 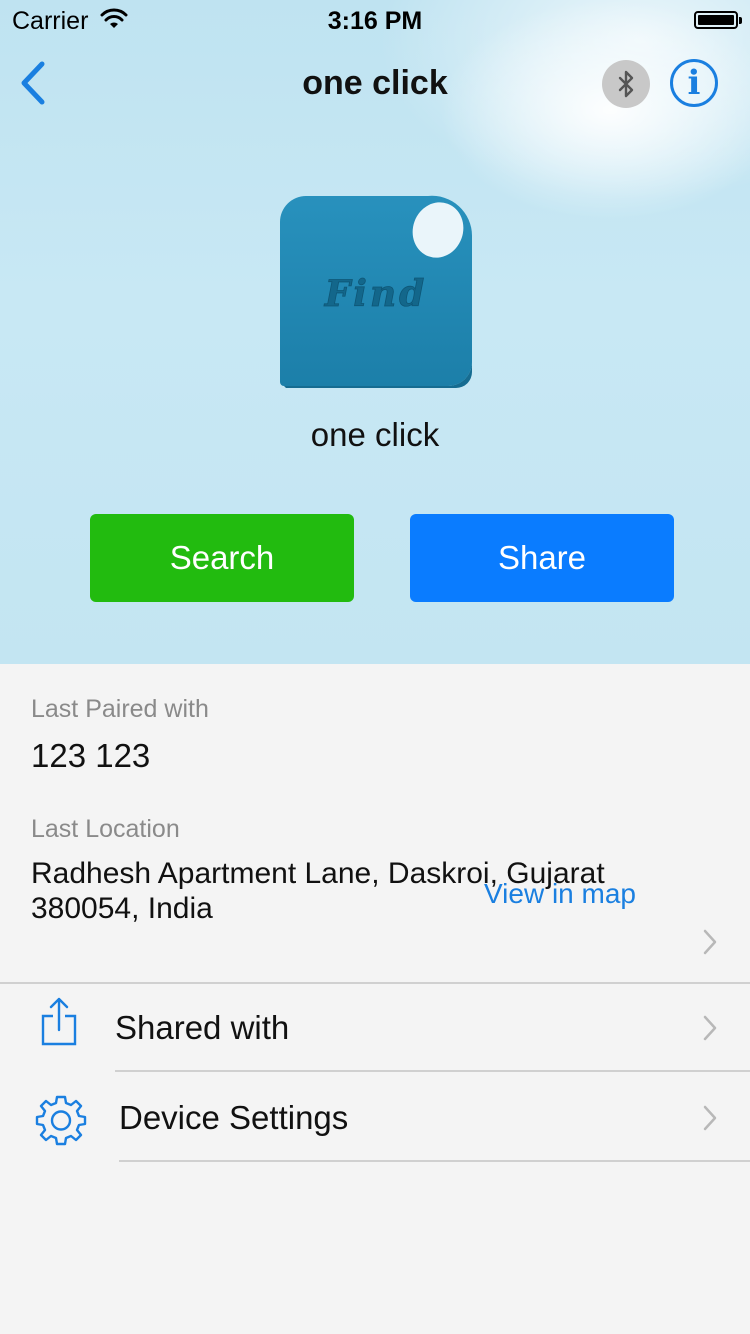 What do you see at coordinates (222, 558) in the screenshot?
I see `search-button: Search` at bounding box center [222, 558].